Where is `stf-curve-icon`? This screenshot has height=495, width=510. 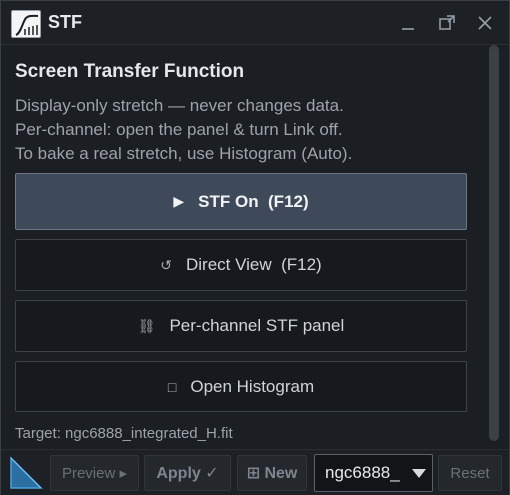 stf-curve-icon is located at coordinates (26, 24).